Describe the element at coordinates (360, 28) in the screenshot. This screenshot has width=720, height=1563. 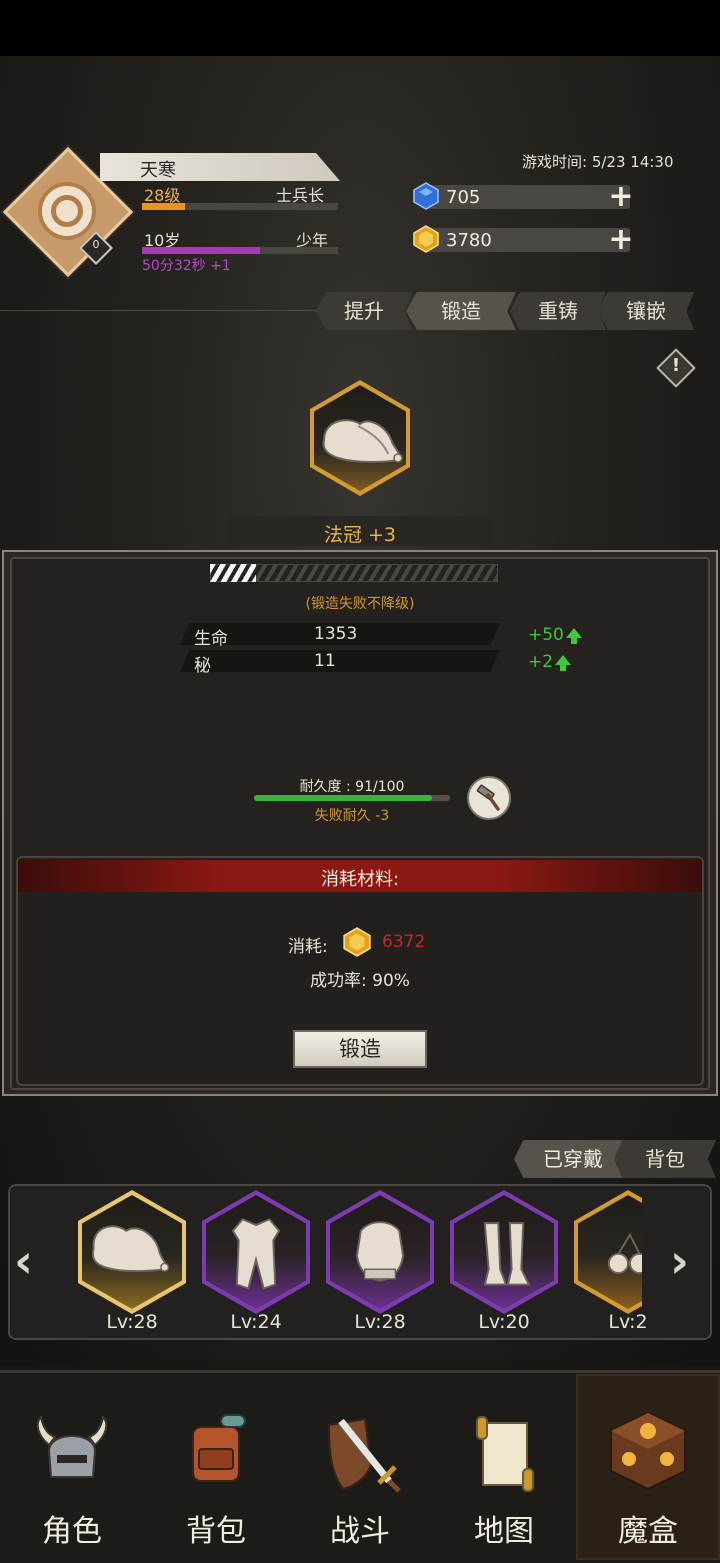
I see `status-bar` at that location.